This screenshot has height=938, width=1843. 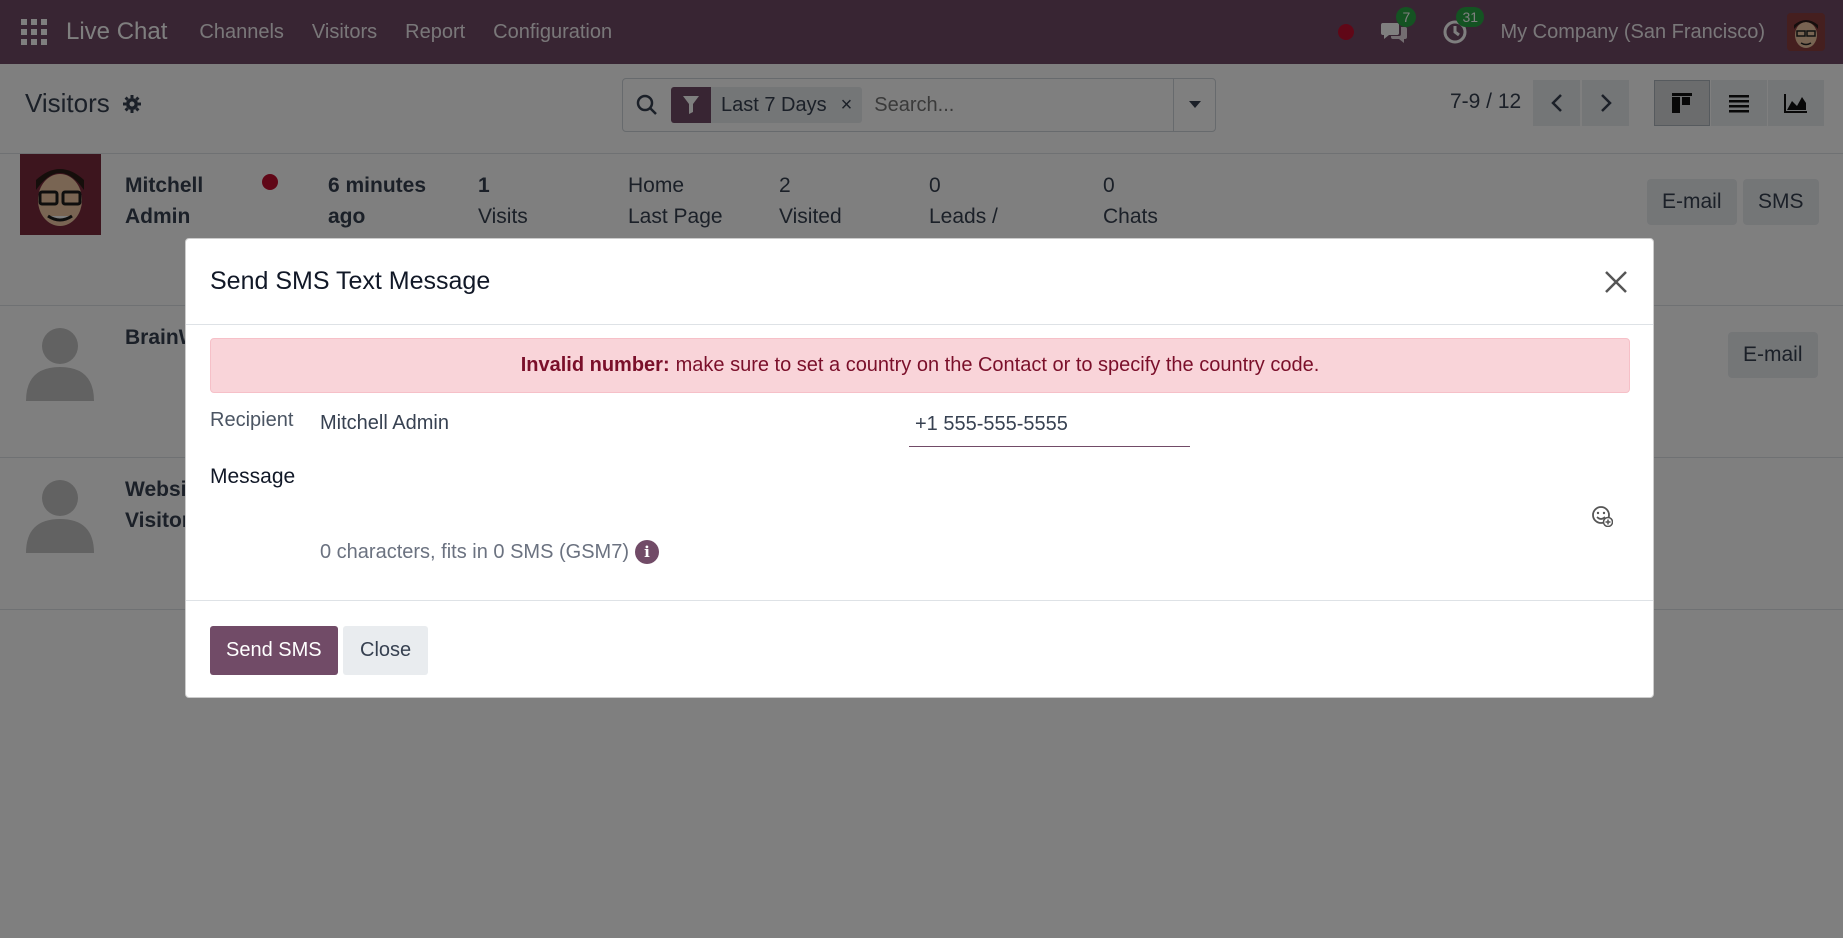 What do you see at coordinates (646, 552) in the screenshot?
I see `info-icon: i` at bounding box center [646, 552].